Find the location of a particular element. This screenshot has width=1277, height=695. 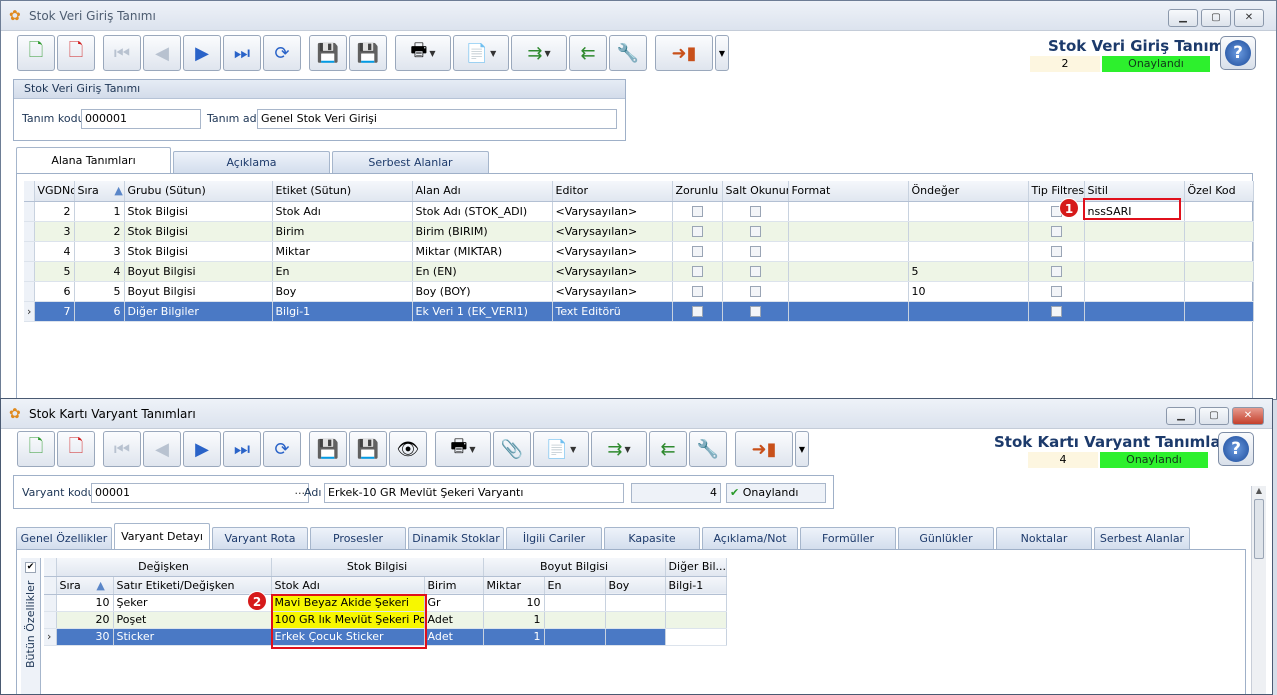

cell-sira: 4 is located at coordinates (99, 271).